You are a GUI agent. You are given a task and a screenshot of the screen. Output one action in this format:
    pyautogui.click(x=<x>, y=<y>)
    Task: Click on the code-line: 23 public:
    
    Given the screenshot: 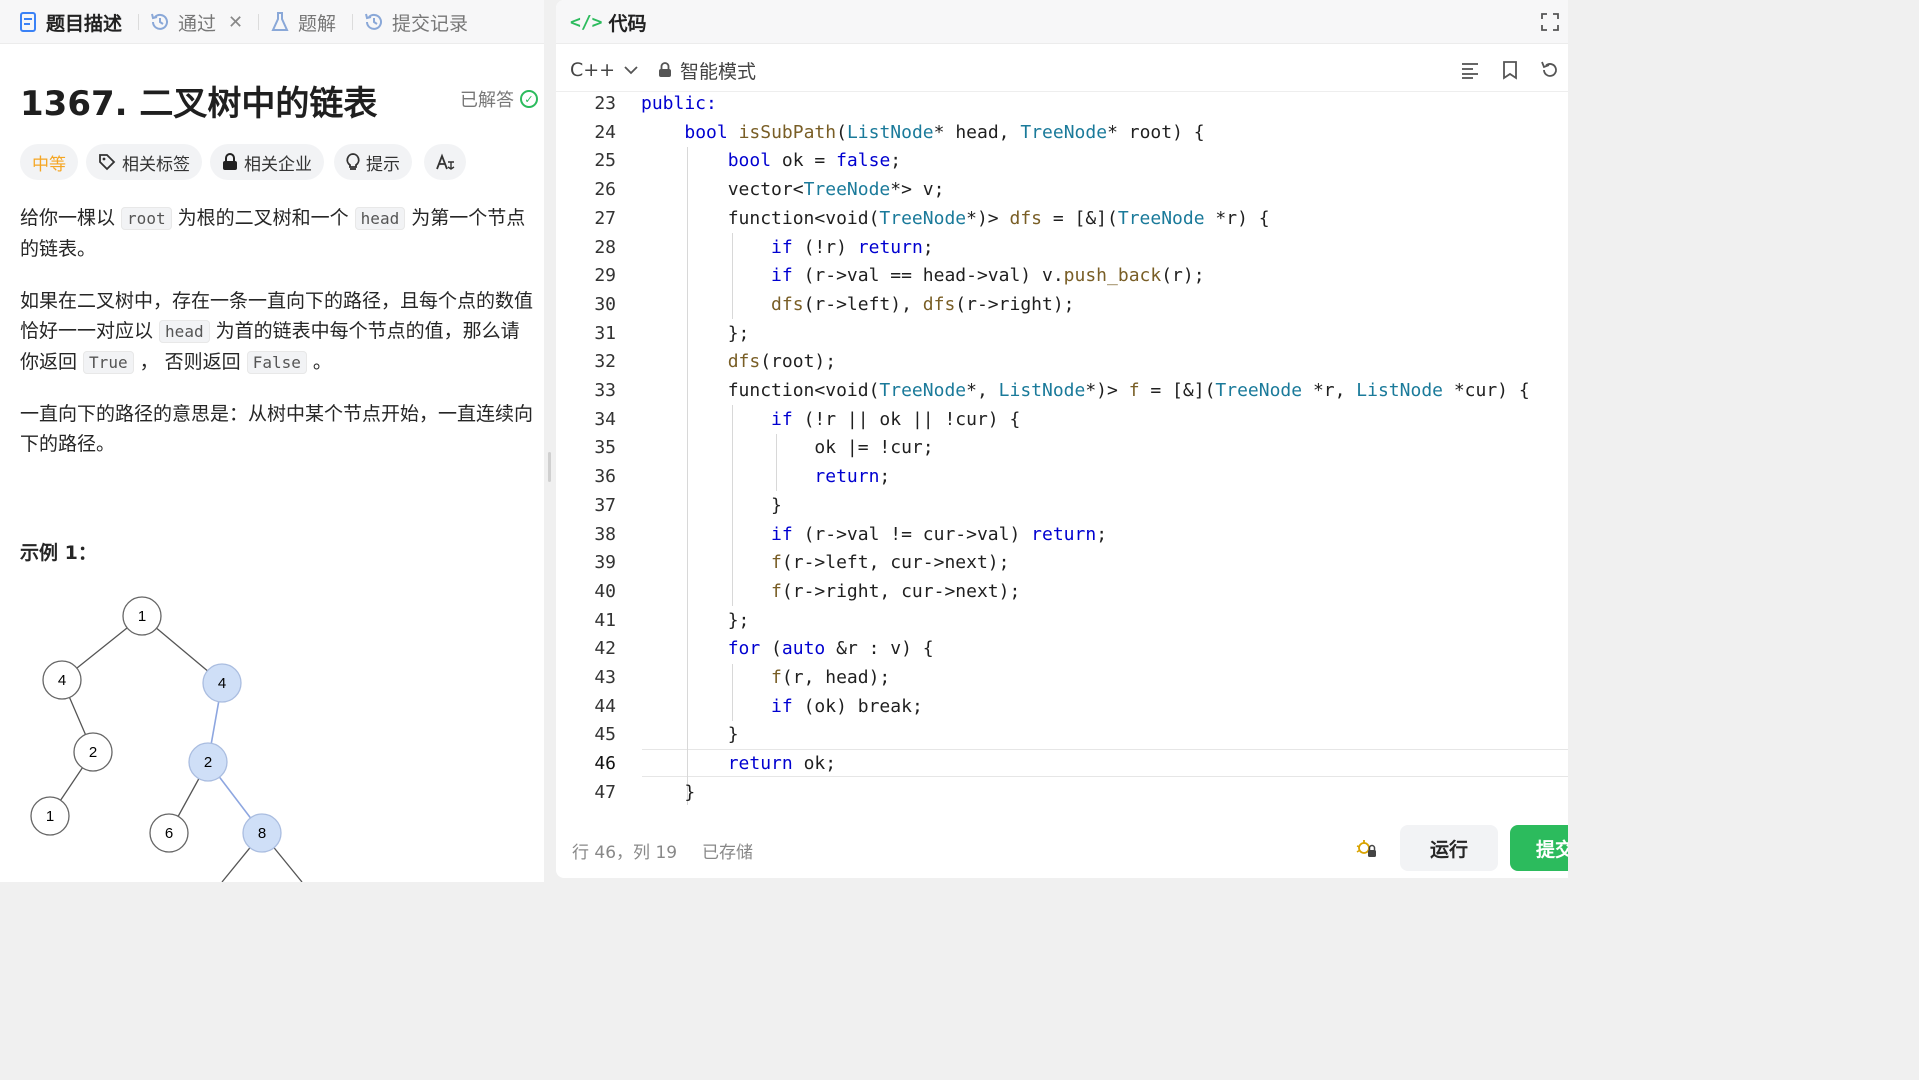 What is the action you would take?
    pyautogui.click(x=1062, y=104)
    